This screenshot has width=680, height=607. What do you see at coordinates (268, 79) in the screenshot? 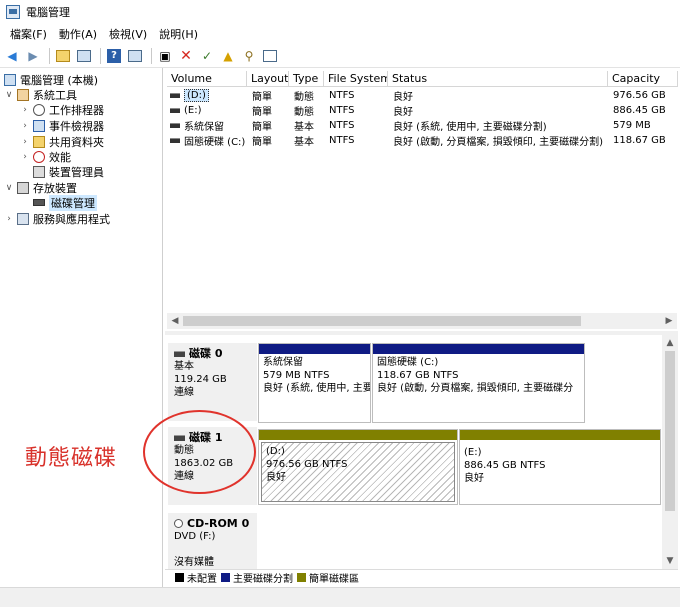
I see `column-header-layout: Layout` at bounding box center [268, 79].